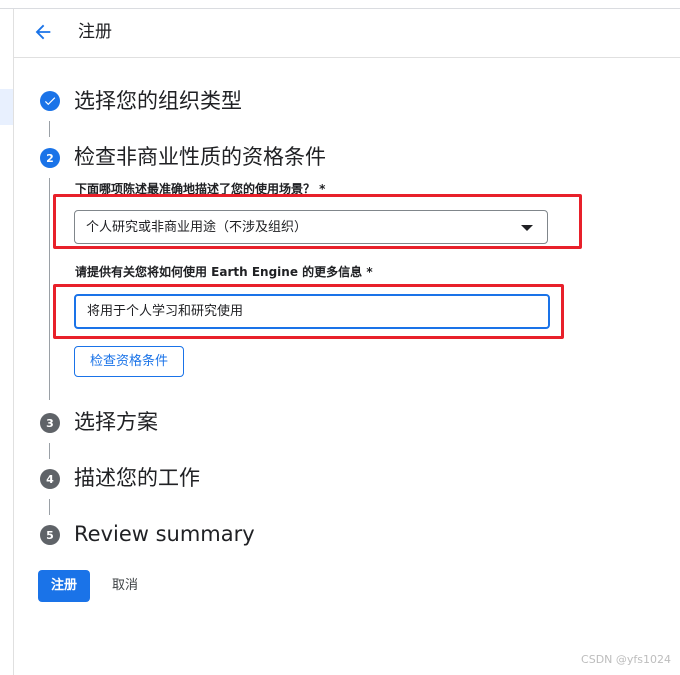 The image size is (680, 675). I want to click on arrow-back-icon, so click(43, 32).